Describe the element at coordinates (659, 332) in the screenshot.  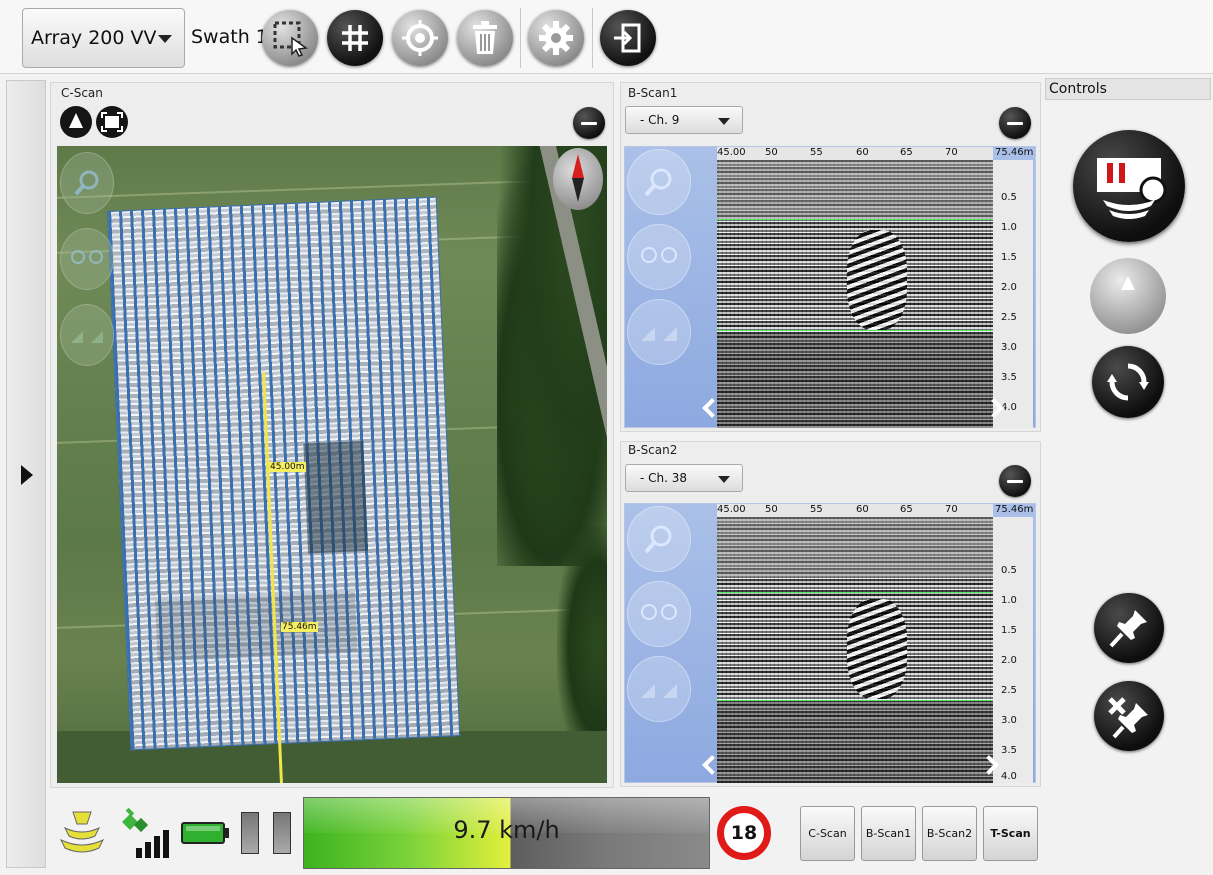
I see `bscan1-measure-button` at that location.